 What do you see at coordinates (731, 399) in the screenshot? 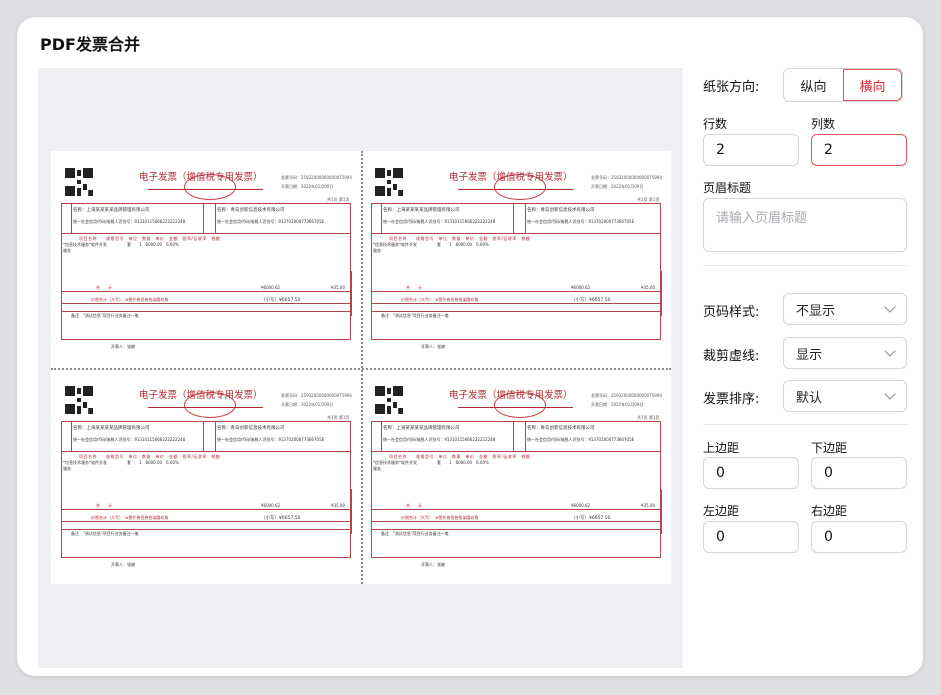
I see `invoice-order-label: 发票排序:` at bounding box center [731, 399].